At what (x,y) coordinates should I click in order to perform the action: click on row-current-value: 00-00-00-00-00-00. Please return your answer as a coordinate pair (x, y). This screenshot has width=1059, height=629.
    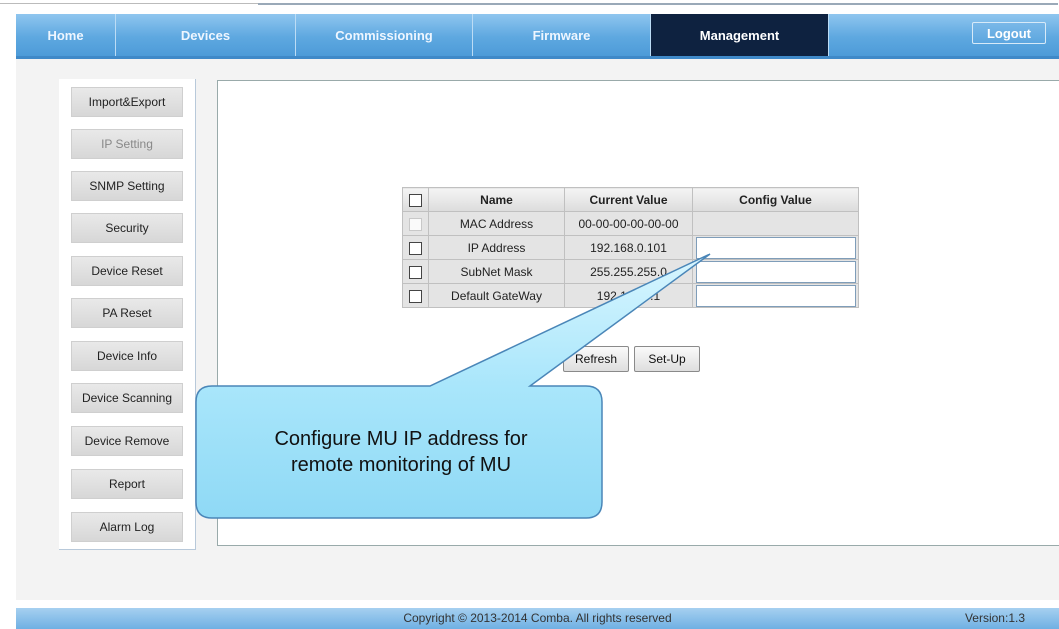
    Looking at the image, I should click on (628, 223).